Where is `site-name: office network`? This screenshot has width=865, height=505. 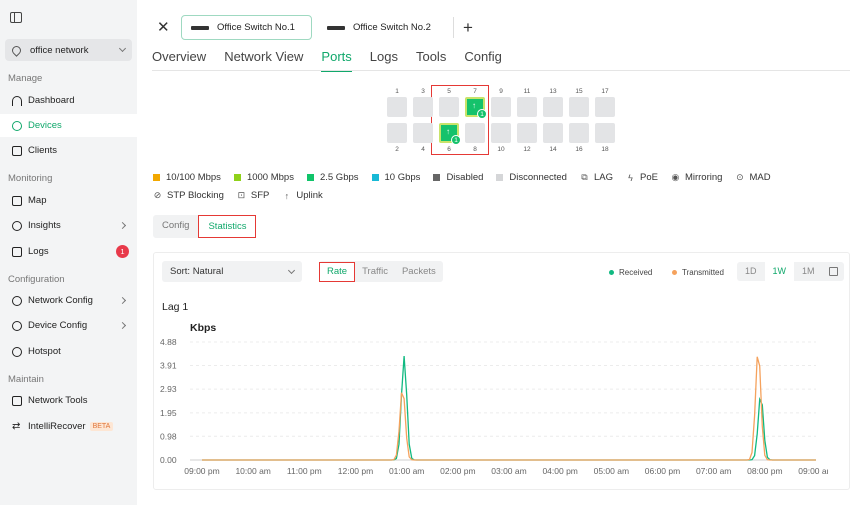
site-name: office network is located at coordinates (59, 50).